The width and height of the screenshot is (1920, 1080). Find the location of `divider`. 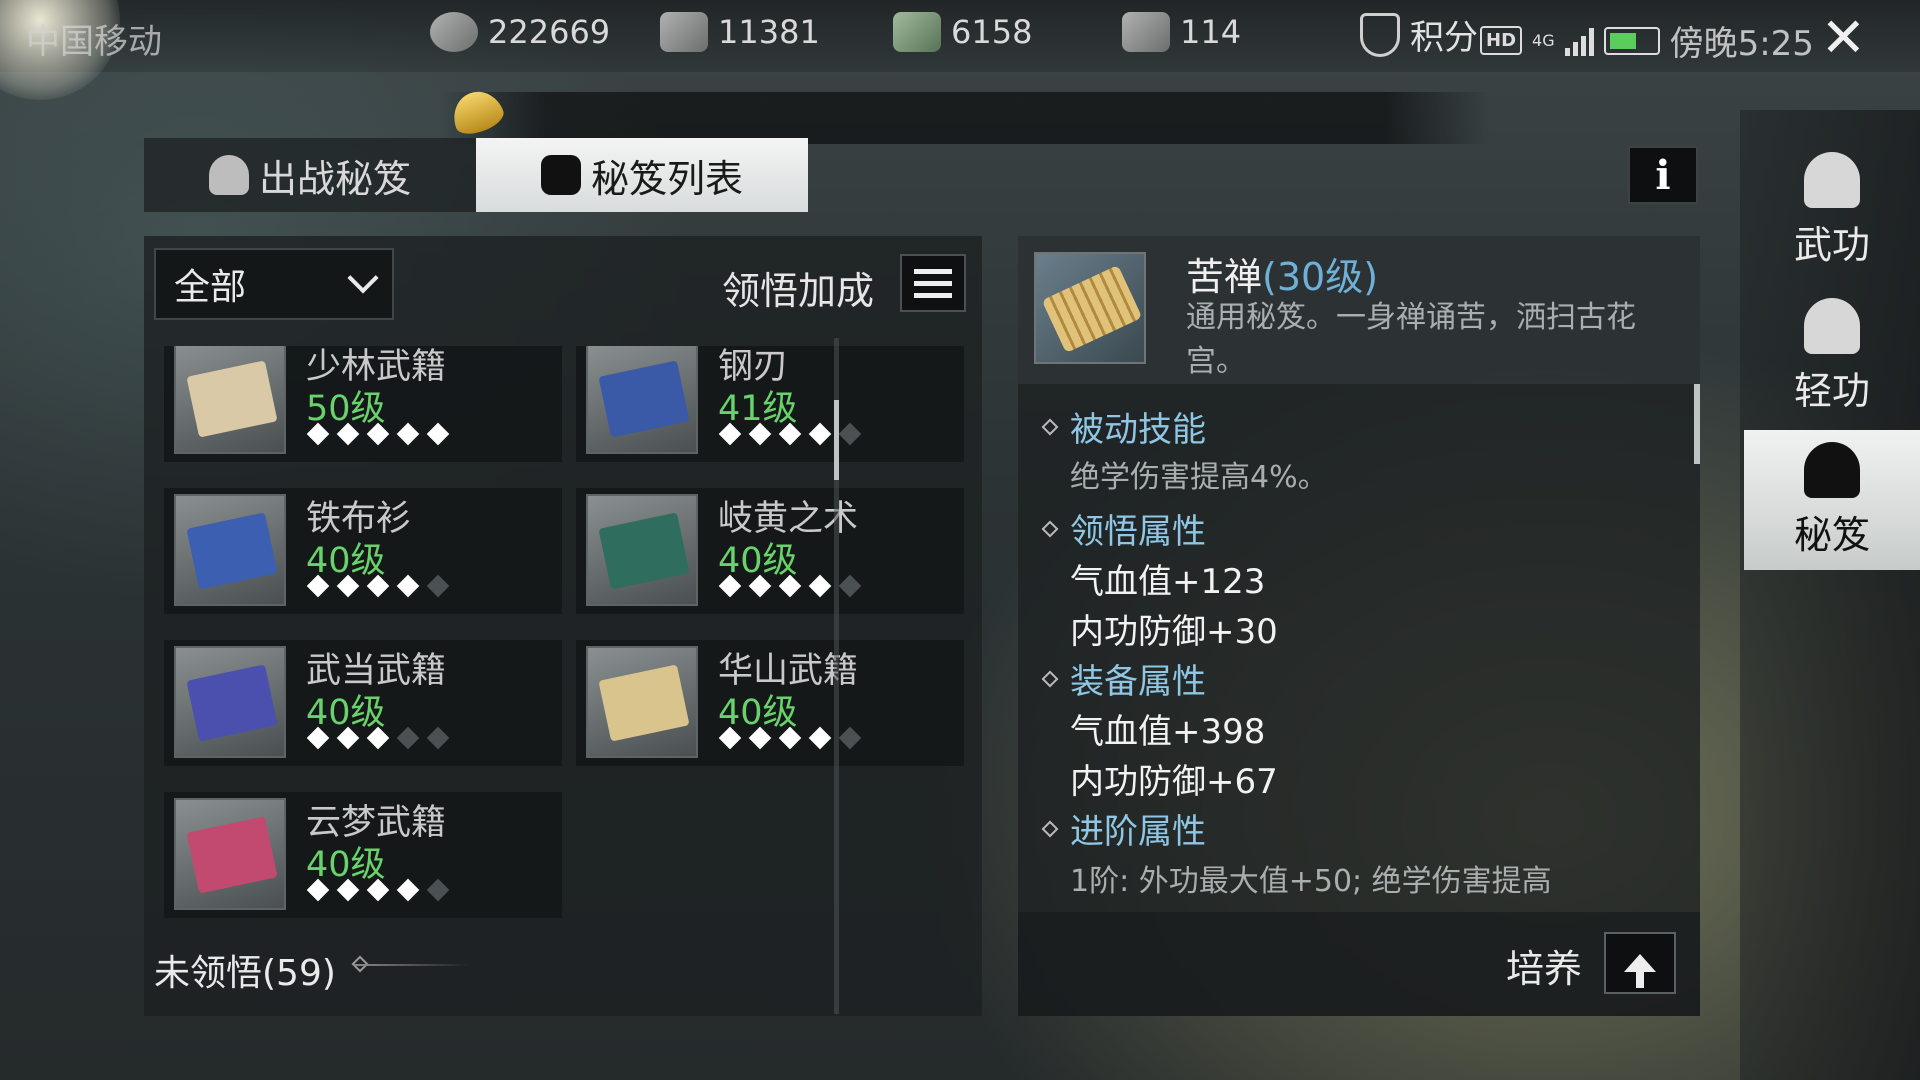

divider is located at coordinates (411, 965).